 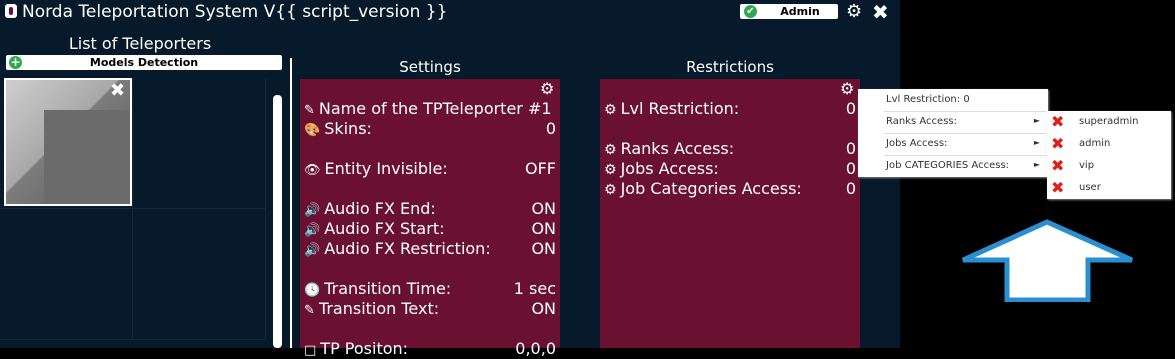 I want to click on rank-option: ✖ vip, so click(x=1109, y=166).